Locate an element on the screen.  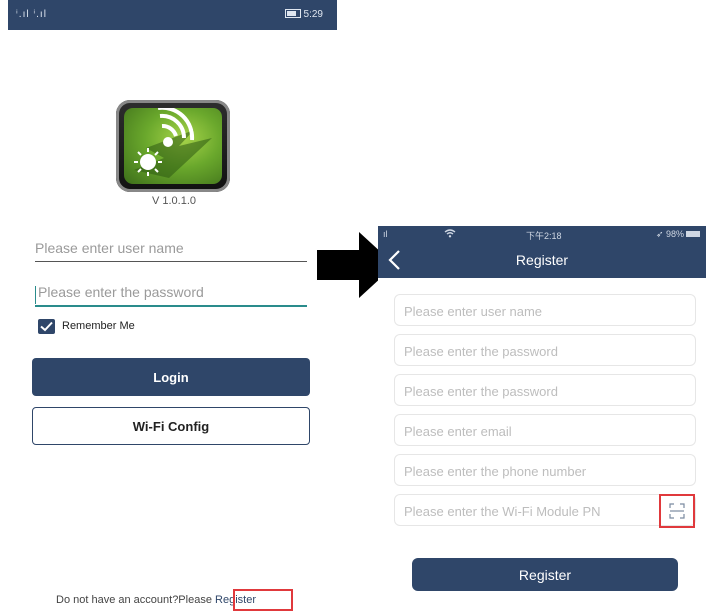
app-version: V 1.0.1.0 is located at coordinates (174, 201).